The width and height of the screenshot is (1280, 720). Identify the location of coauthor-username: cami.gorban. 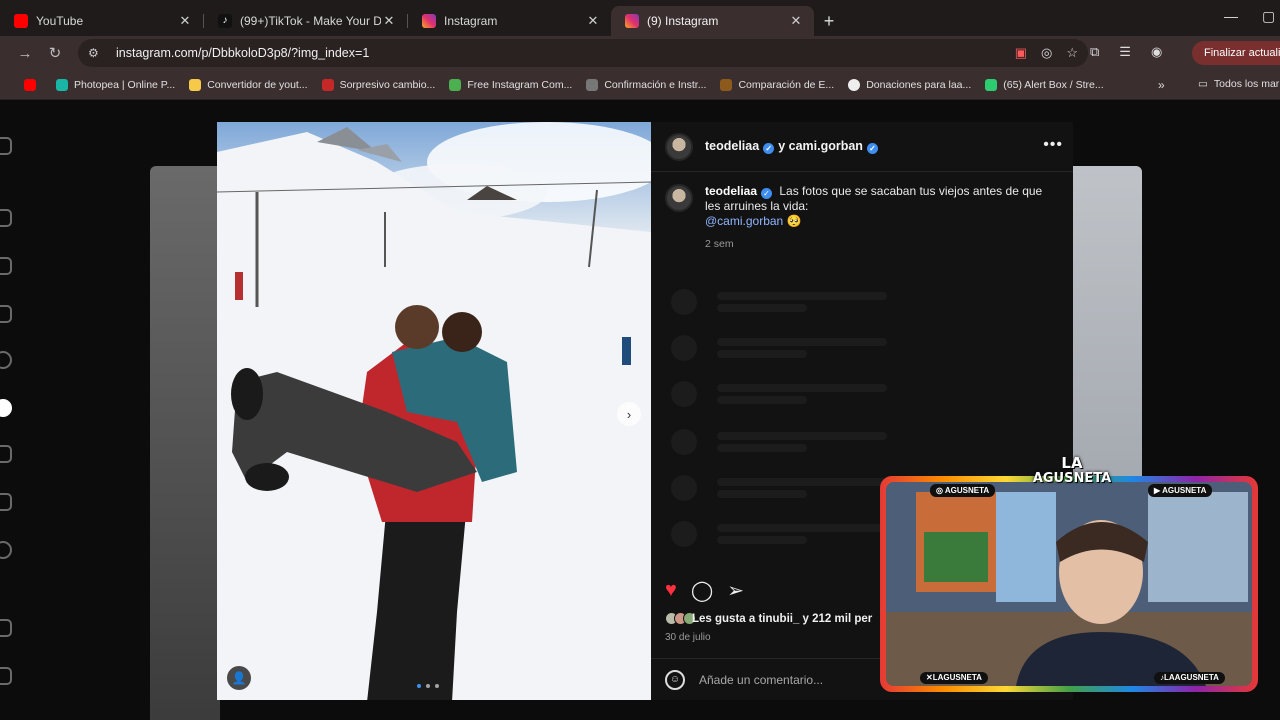
(826, 146).